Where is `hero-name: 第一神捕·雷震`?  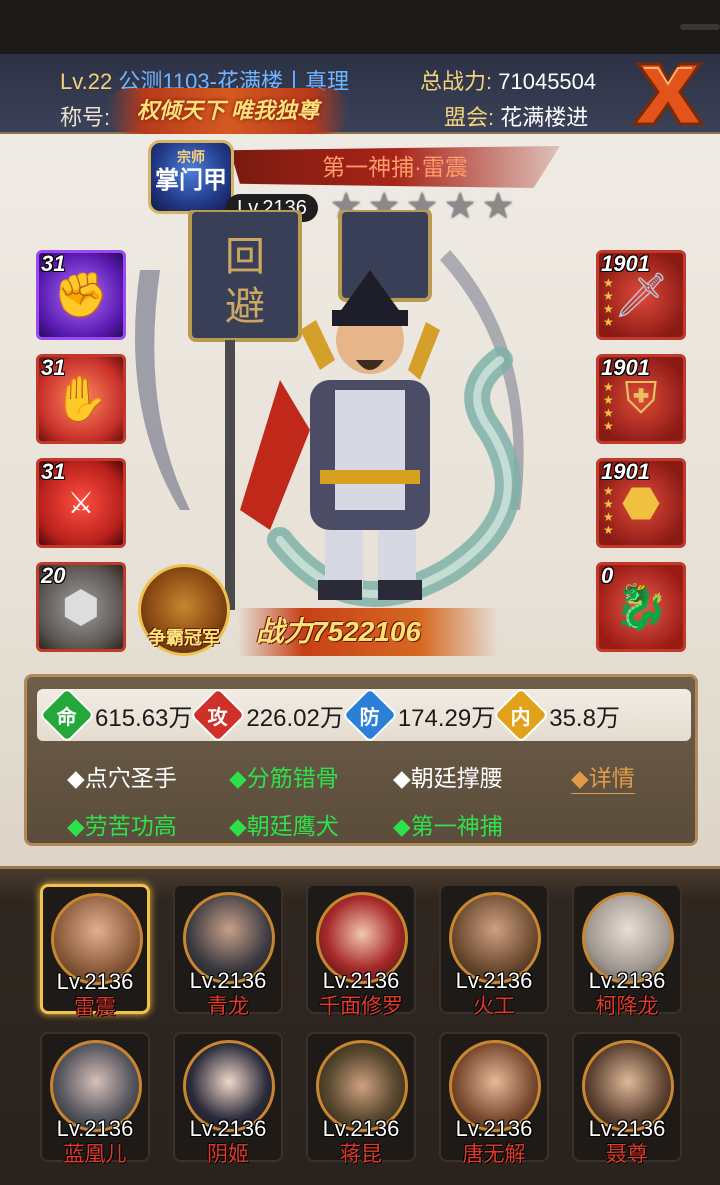
hero-name: 第一神捕·雷震 is located at coordinates (395, 167).